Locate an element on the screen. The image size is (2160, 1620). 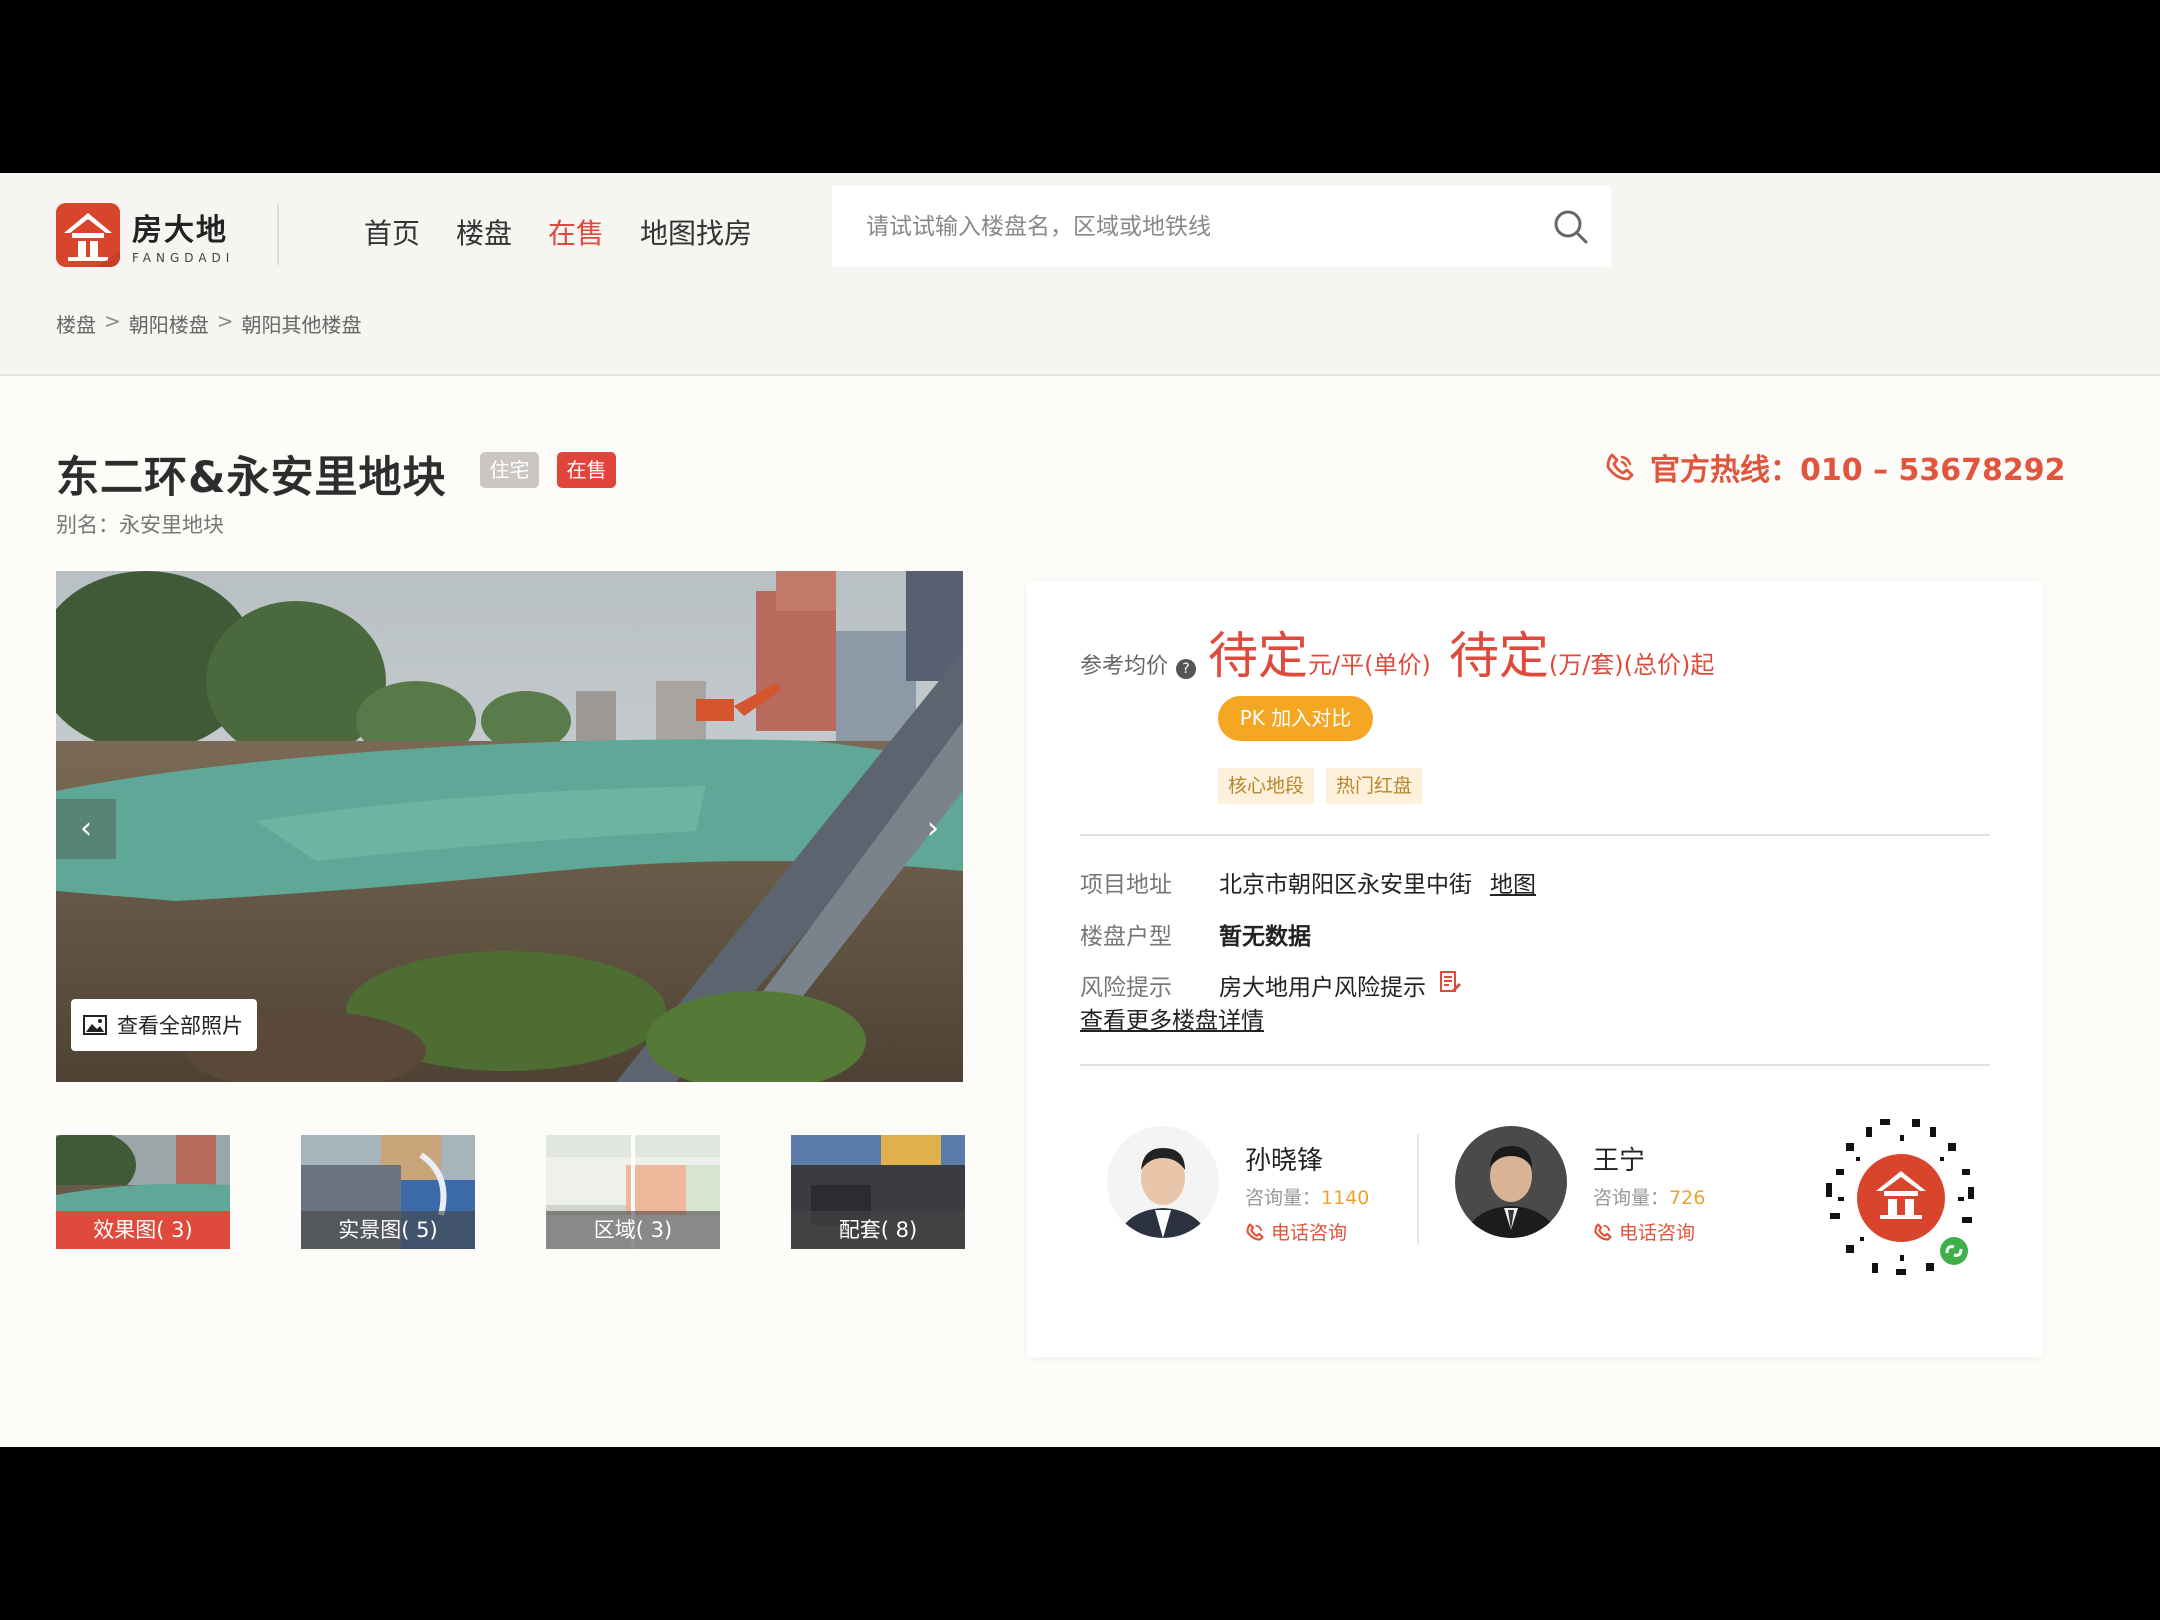
photo-gallery: ‹ › 查看全部照片 is located at coordinates (509, 826).